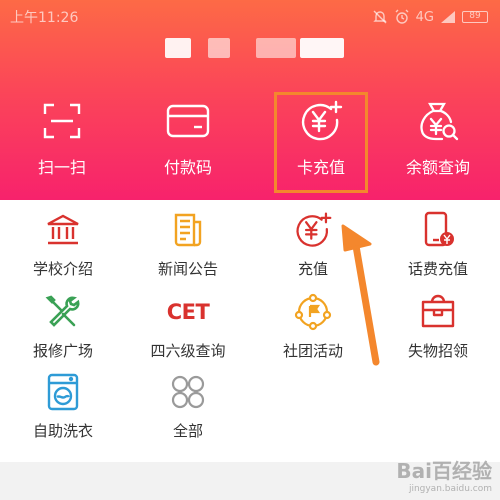 This screenshot has width=500, height=500. What do you see at coordinates (187, 167) in the screenshot?
I see `payment-code-label: 付款码` at bounding box center [187, 167].